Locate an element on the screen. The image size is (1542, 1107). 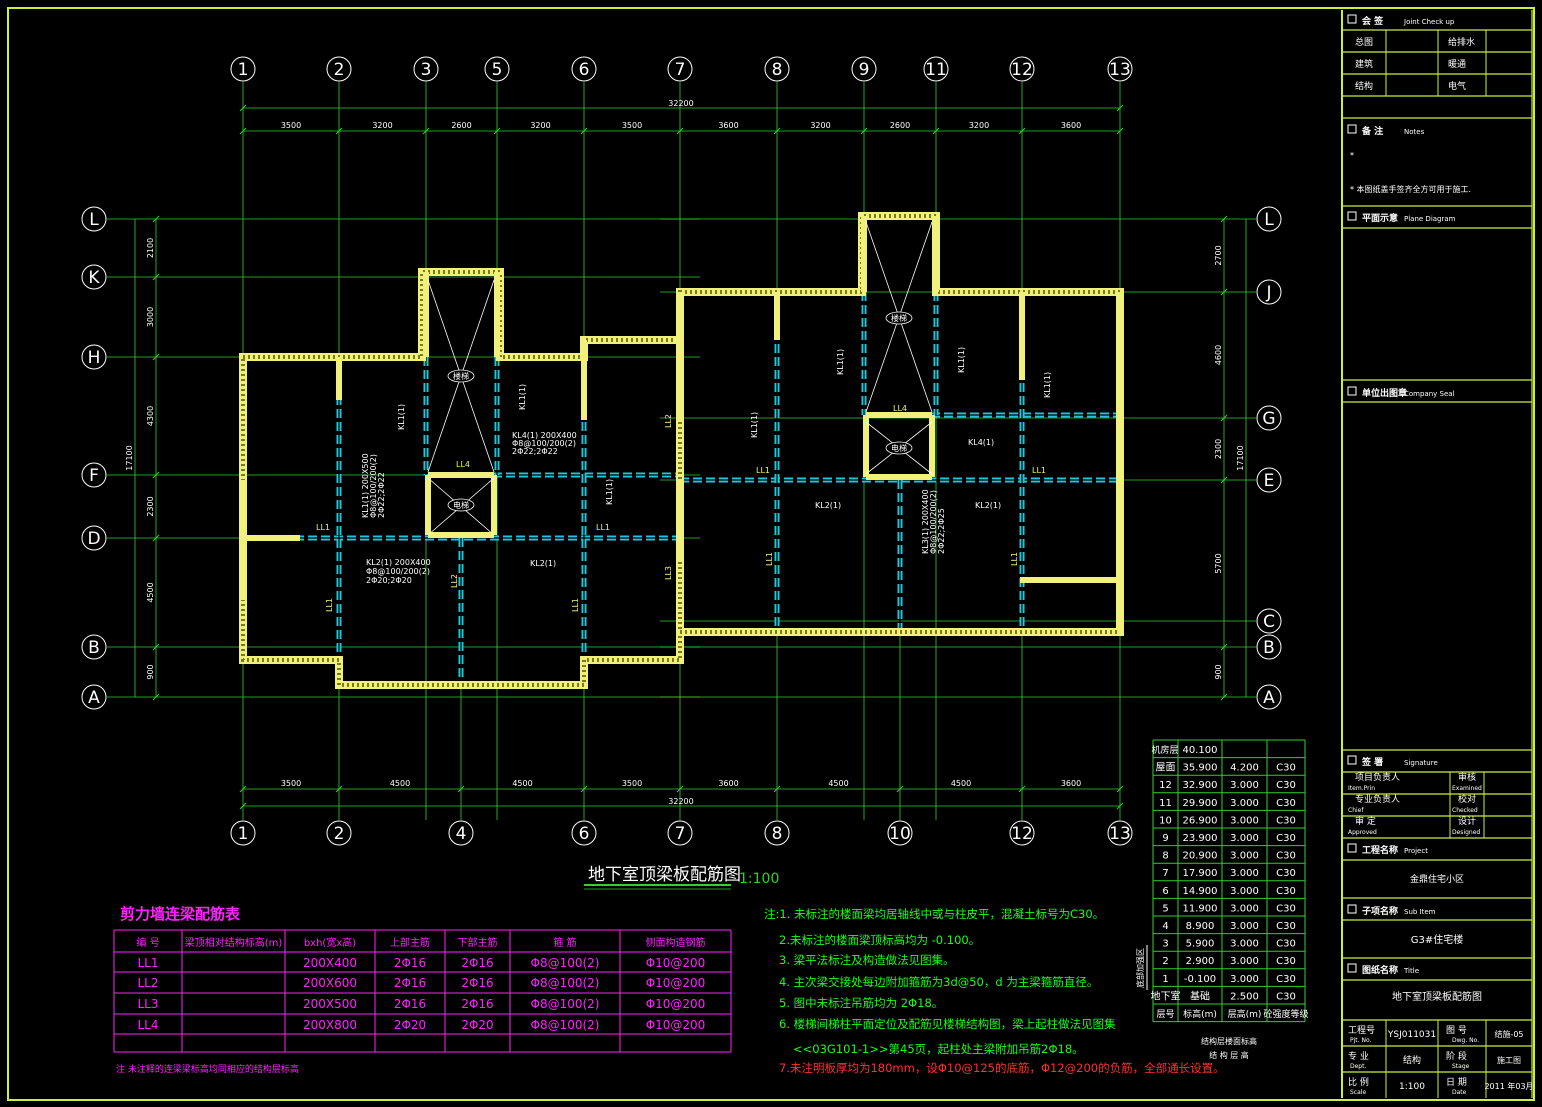
header-label: 单位出图章 is located at coordinates (1384, 393).